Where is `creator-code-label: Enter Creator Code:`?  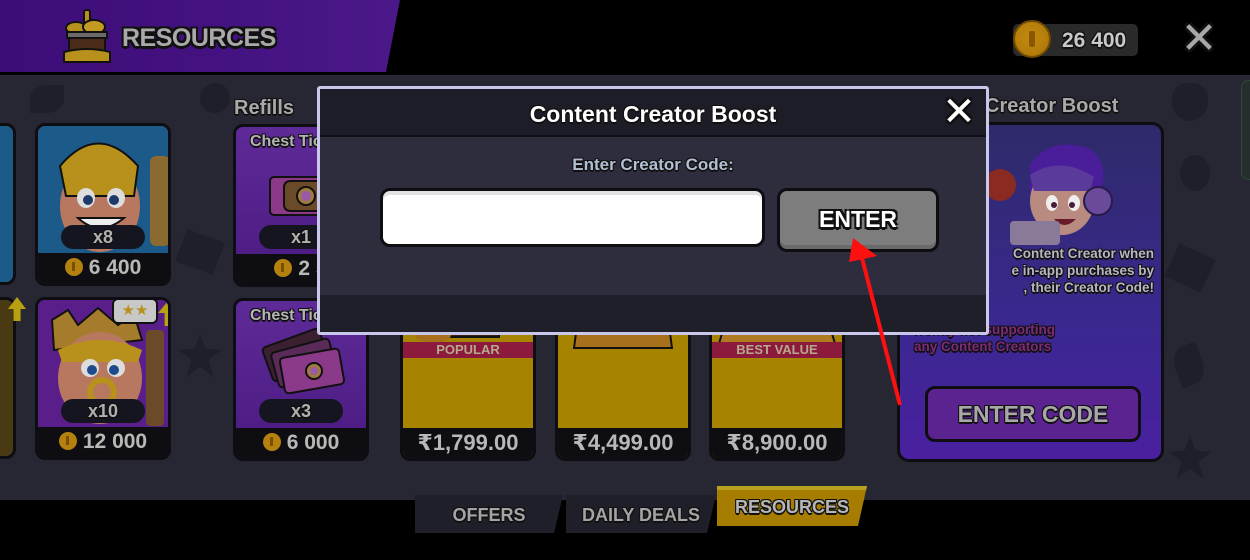 creator-code-label: Enter Creator Code: is located at coordinates (653, 164).